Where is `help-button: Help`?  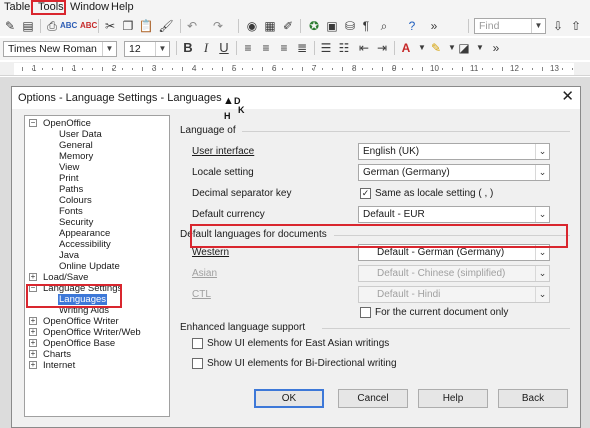 help-button: Help is located at coordinates (453, 398).